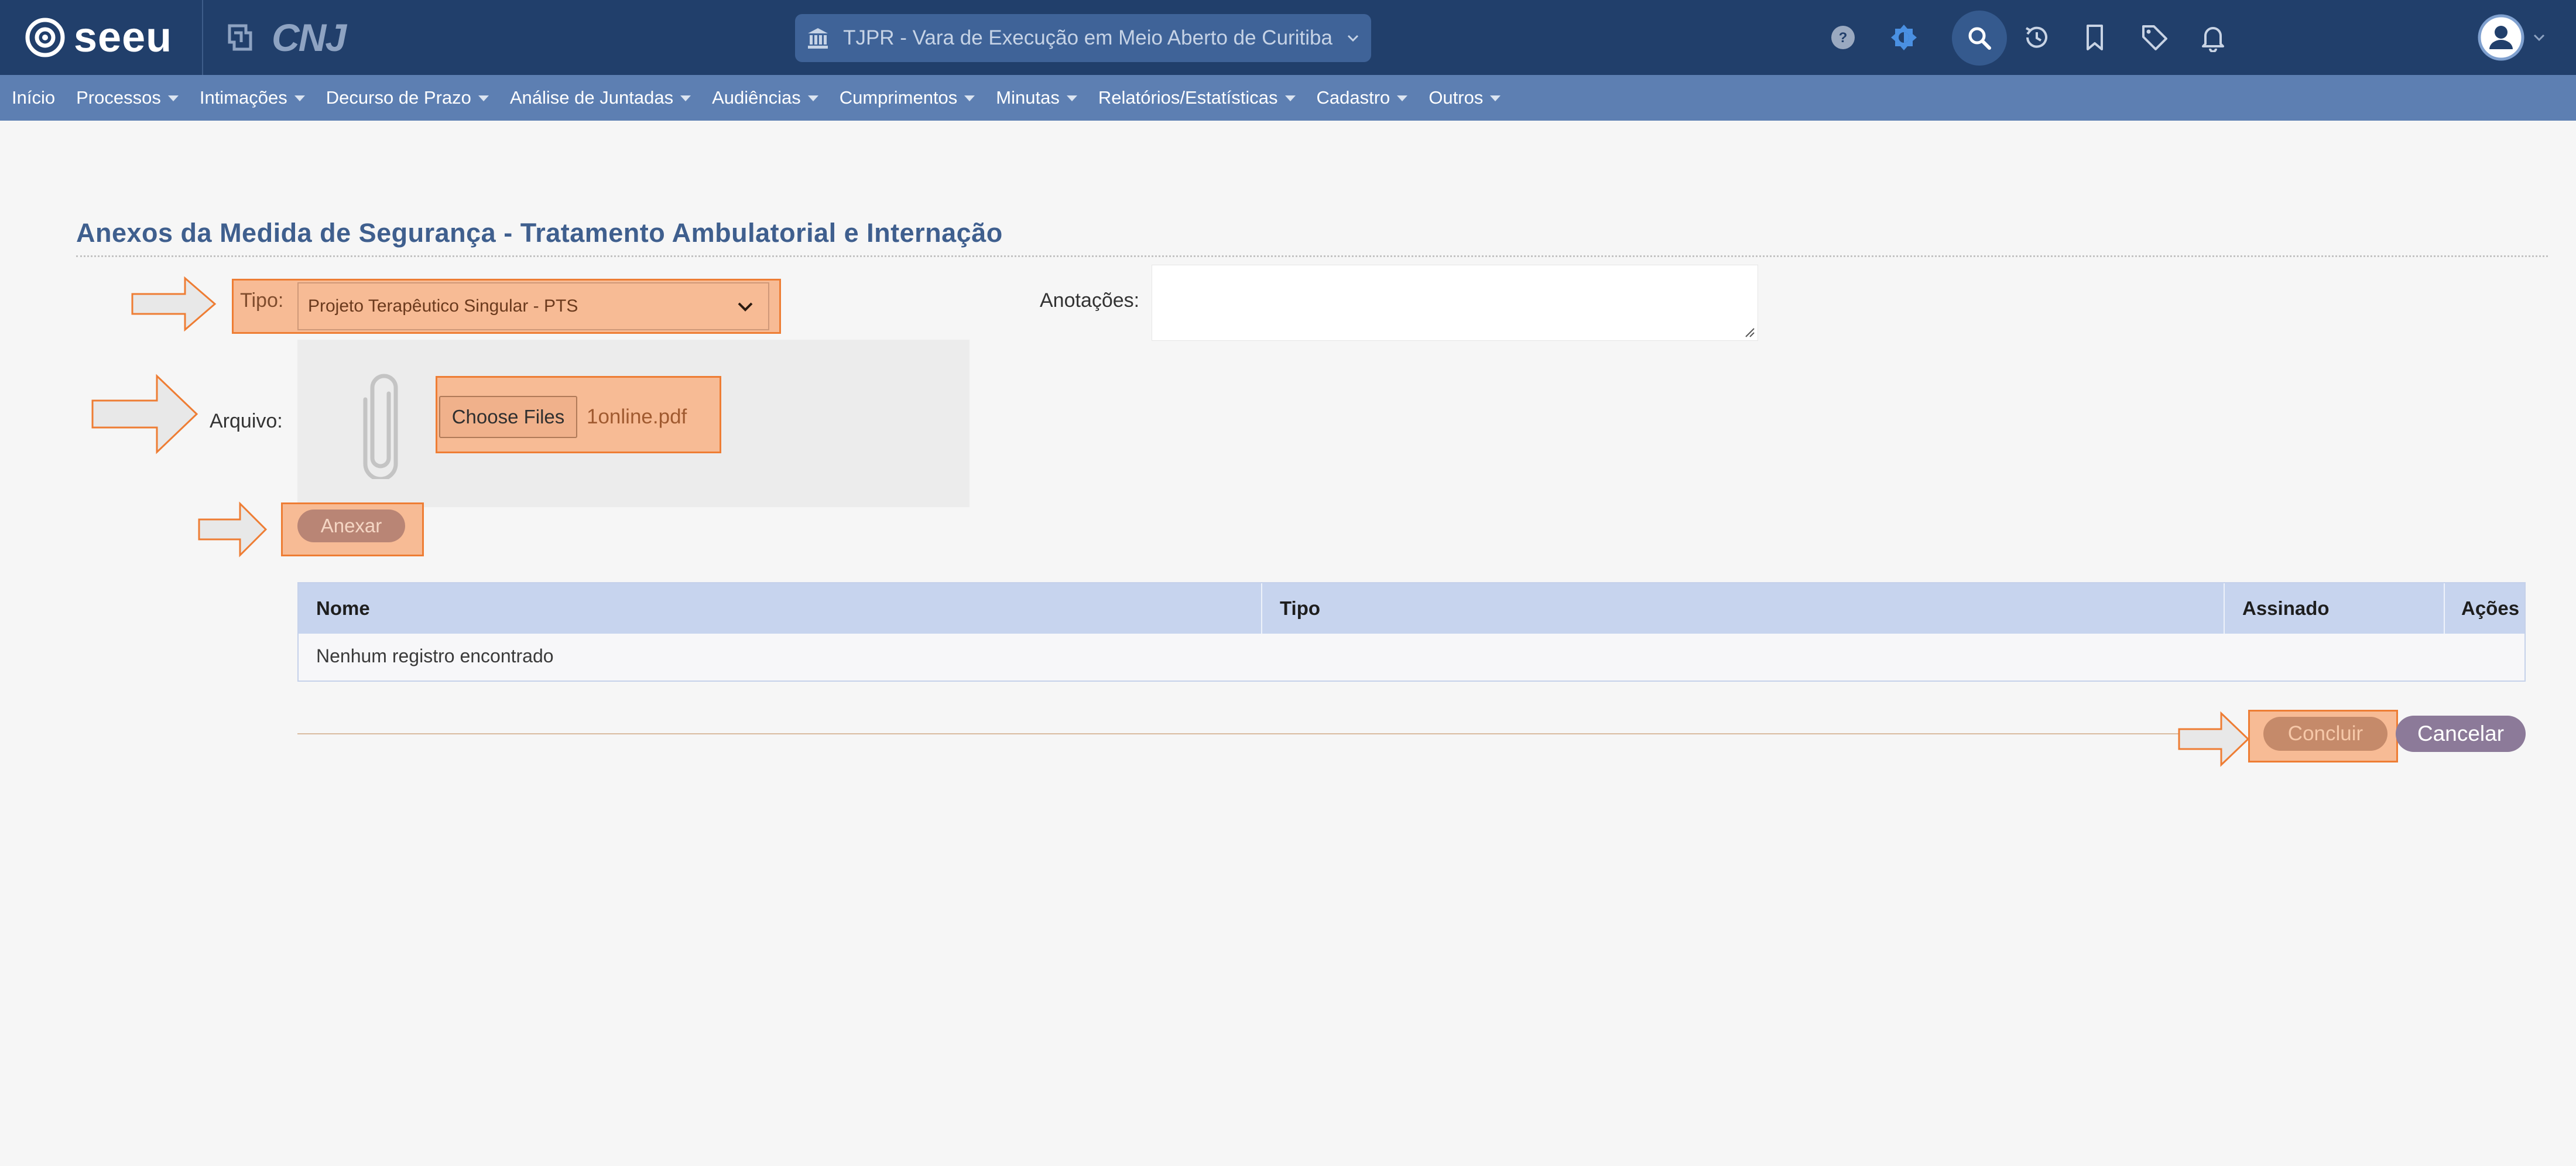 Image resolution: width=2576 pixels, height=1166 pixels. What do you see at coordinates (2501, 37) in the screenshot?
I see `user-avatar-icon` at bounding box center [2501, 37].